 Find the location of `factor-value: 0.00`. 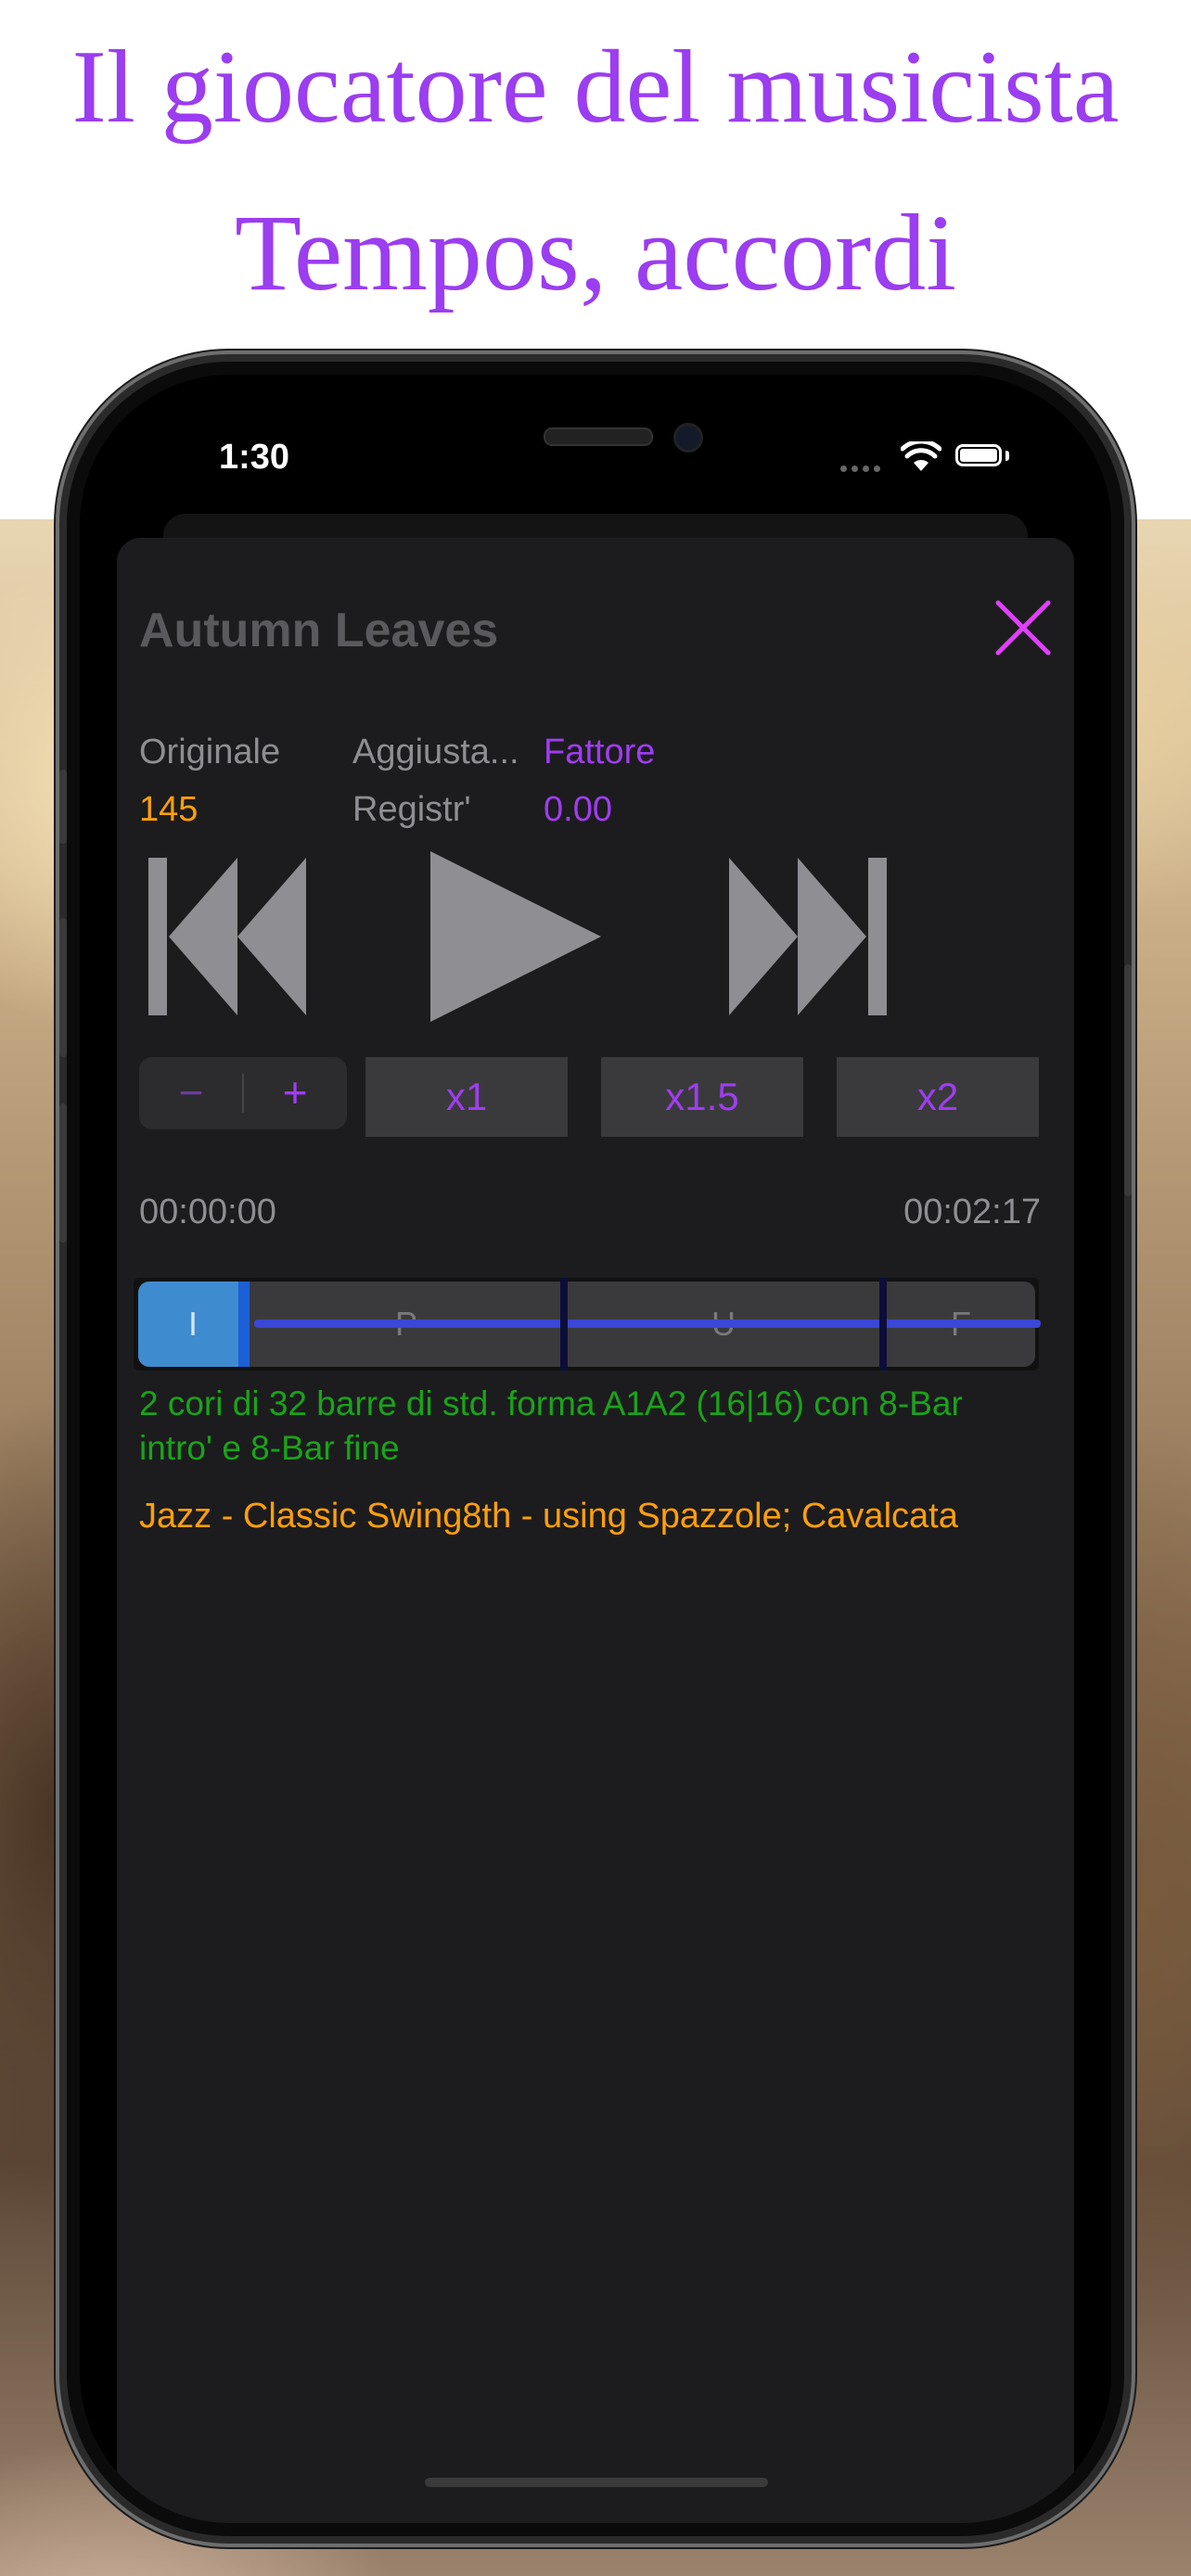

factor-value: 0.00 is located at coordinates (578, 809).